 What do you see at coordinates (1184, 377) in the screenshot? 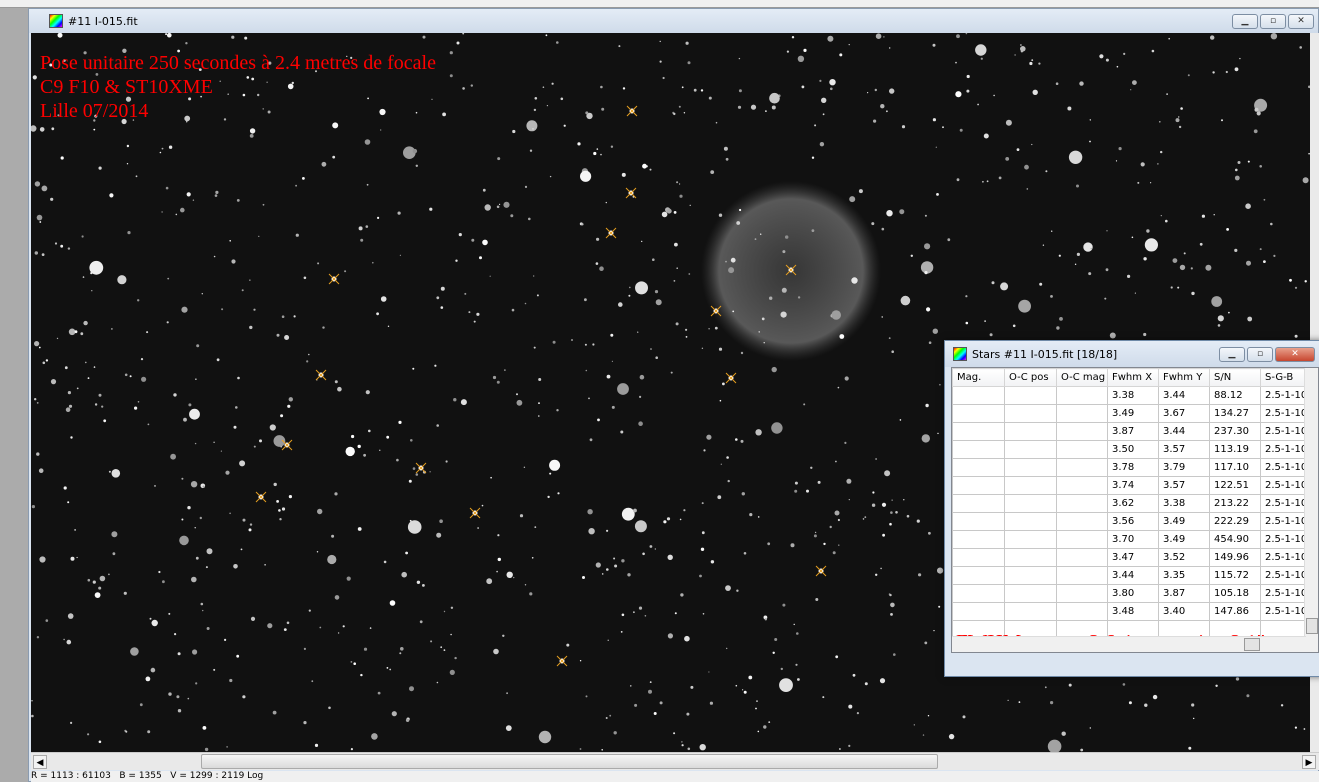
I see `column-header: Fwhm Y` at bounding box center [1184, 377].